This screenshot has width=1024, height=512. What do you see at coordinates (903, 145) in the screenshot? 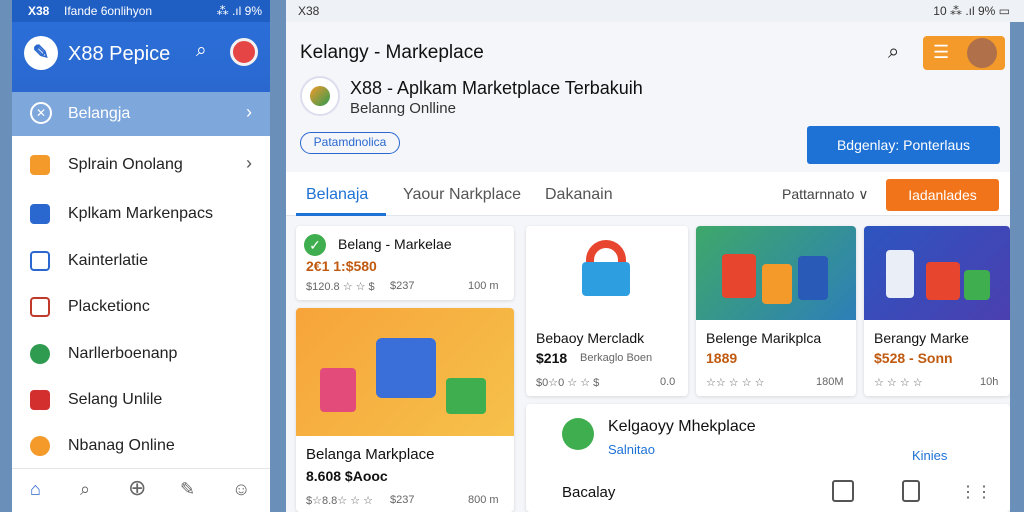
I see `primary-cta-button: Bdgenlay: Ponterlaus` at bounding box center [903, 145].